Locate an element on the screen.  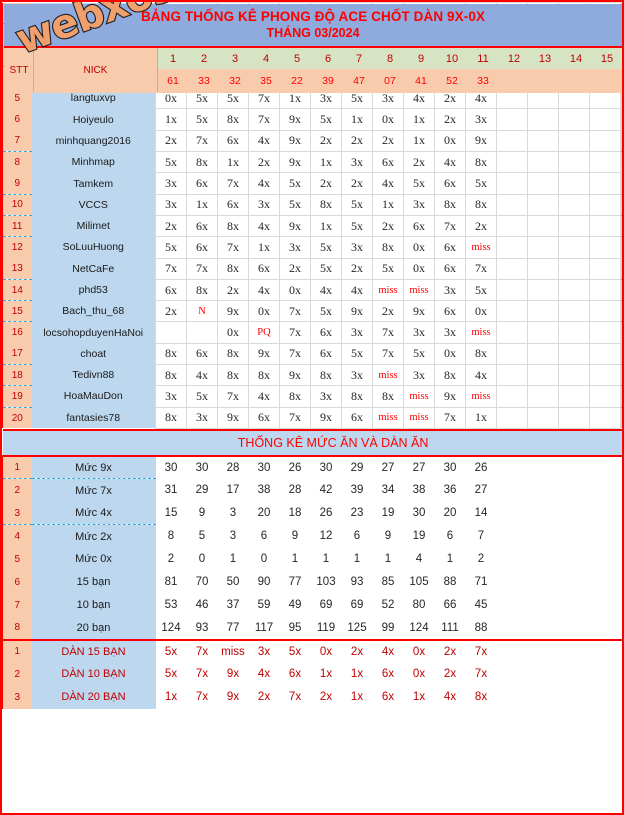
table-row: 11Milimet2x6x8x4x9x1x5x2x6x7x2x58 is located at coordinates (312, 226).